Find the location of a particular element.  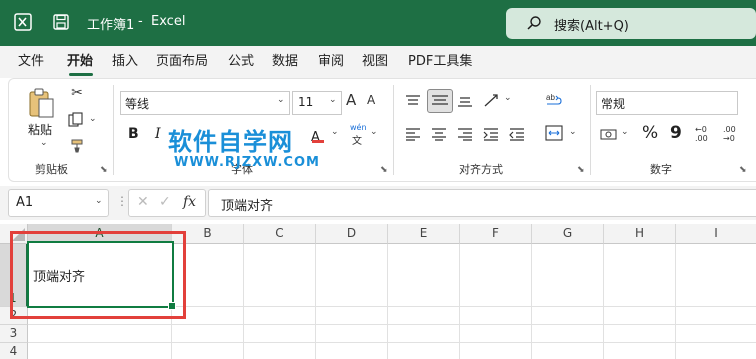

orientation-chevron-icon: ⌄ is located at coordinates (508, 98).